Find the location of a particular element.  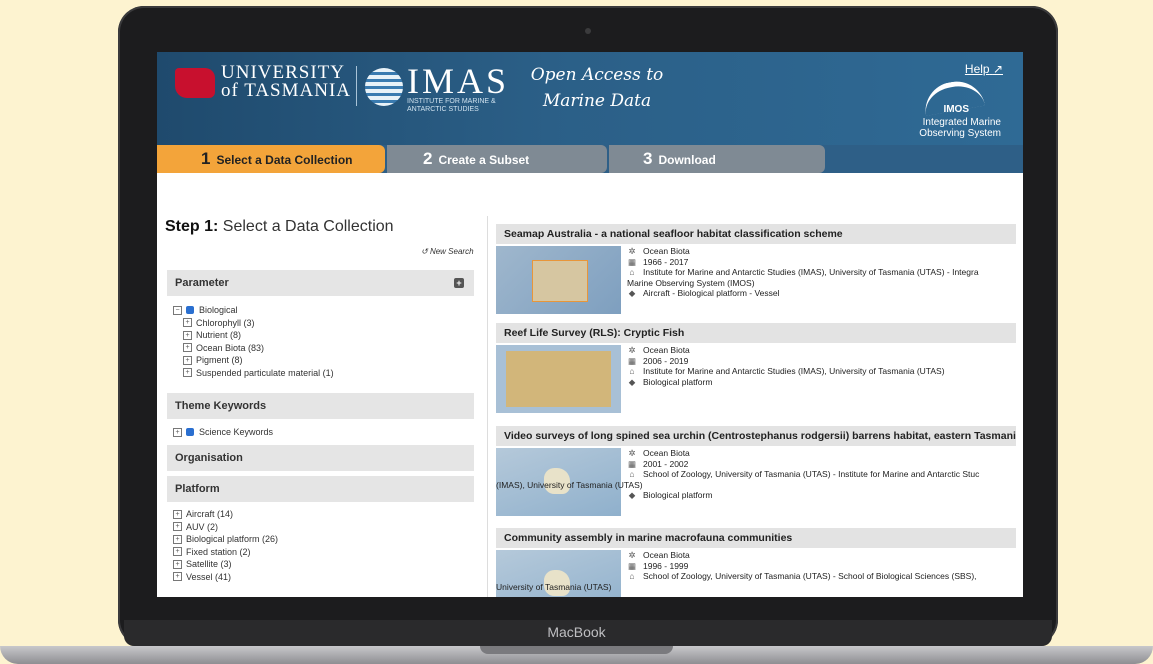

tree-label: Satellite (3) is located at coordinates (209, 564).